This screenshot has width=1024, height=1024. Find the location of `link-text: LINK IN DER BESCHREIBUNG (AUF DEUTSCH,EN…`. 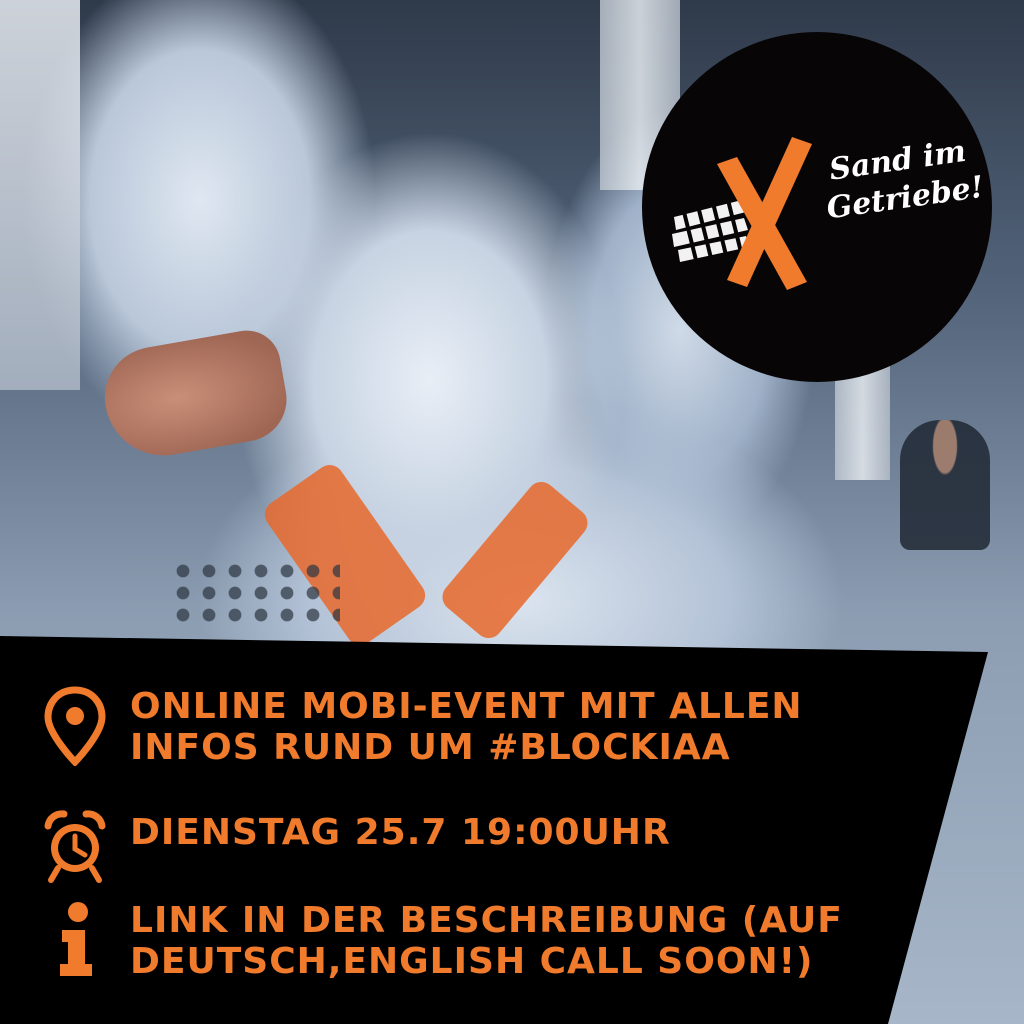

link-text: LINK IN DER BESCHREIBUNG (AUF DEUTSCH,EN… is located at coordinates (486, 941).